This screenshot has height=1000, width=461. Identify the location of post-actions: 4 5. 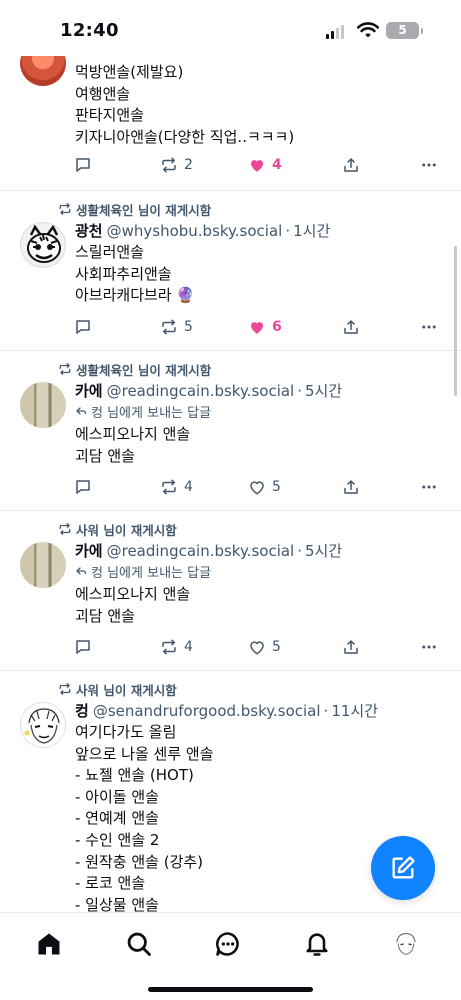
(259, 647).